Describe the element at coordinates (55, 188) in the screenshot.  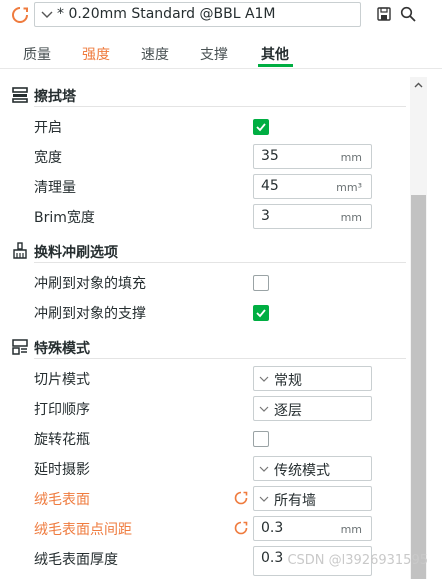
I see `purge-volume-label: 清理量` at that location.